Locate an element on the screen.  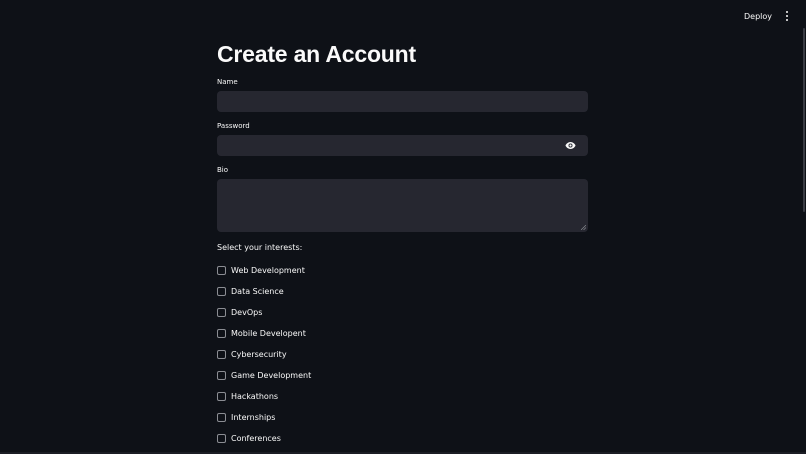
checkbox-label: Data Science is located at coordinates (257, 291).